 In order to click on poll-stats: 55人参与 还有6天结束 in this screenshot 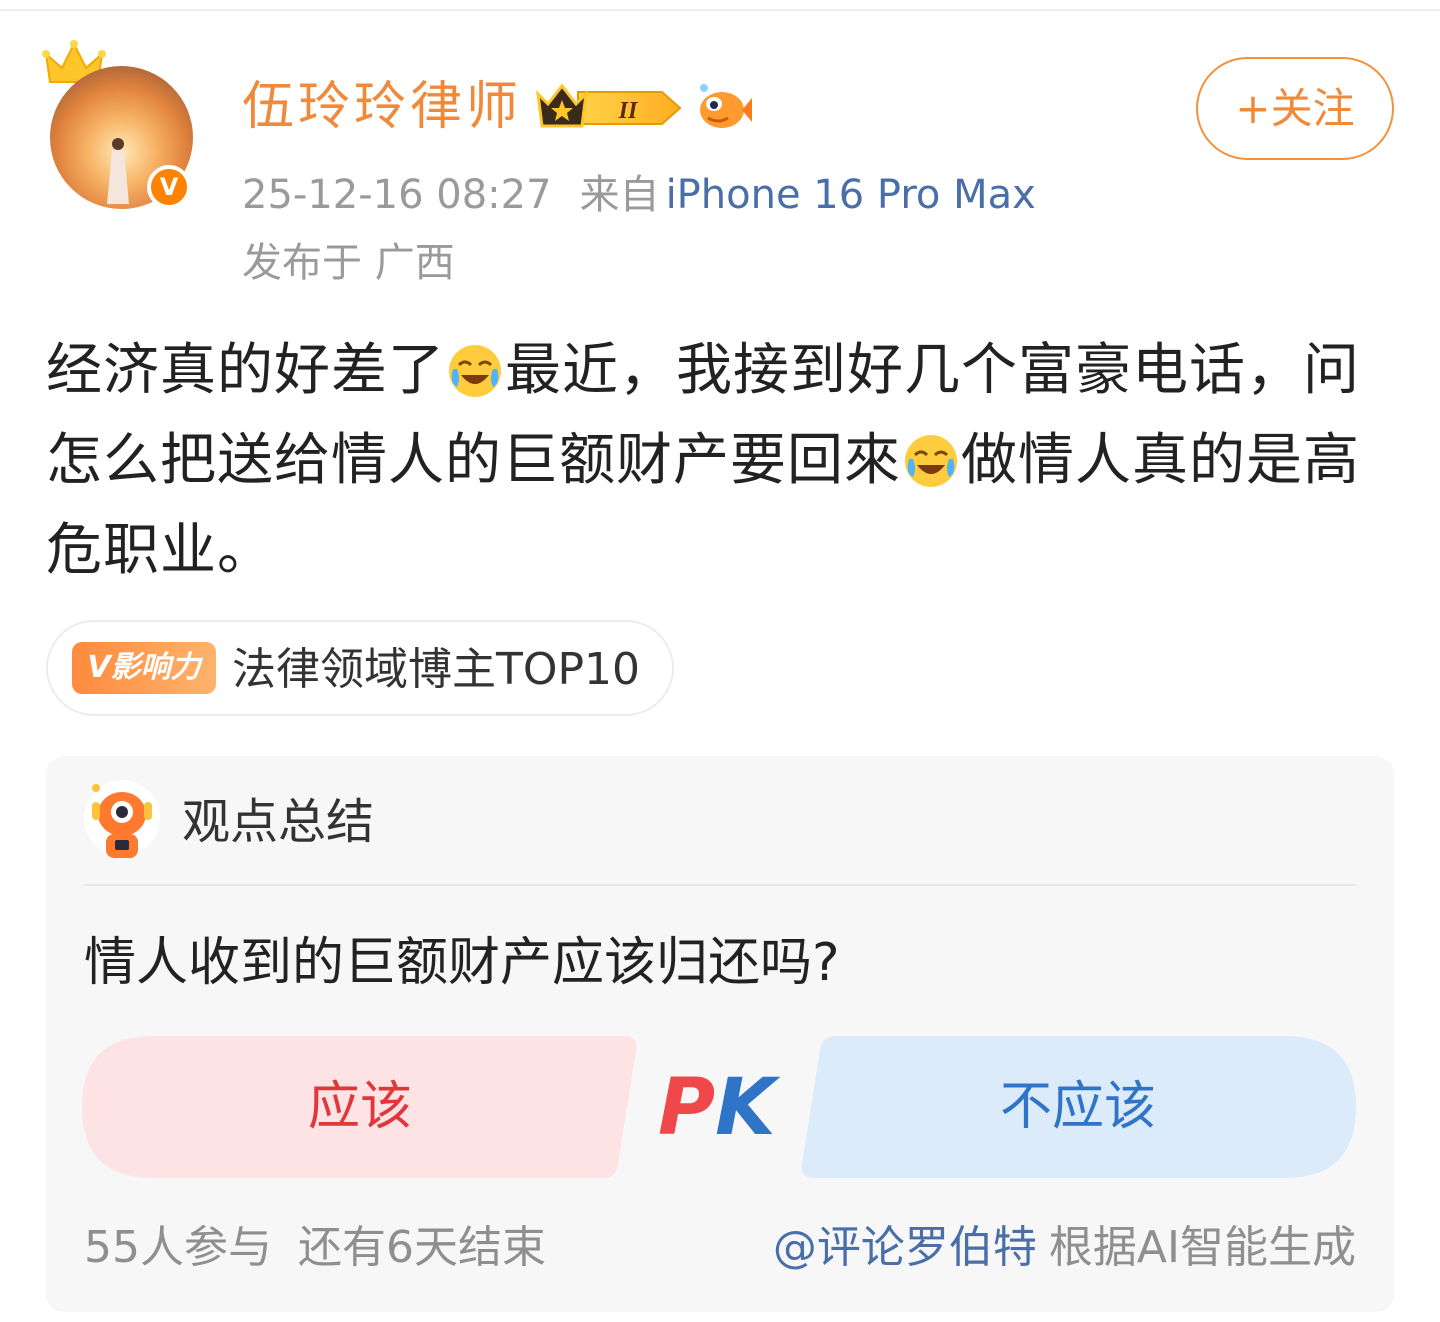, I will do `click(315, 1248)`.